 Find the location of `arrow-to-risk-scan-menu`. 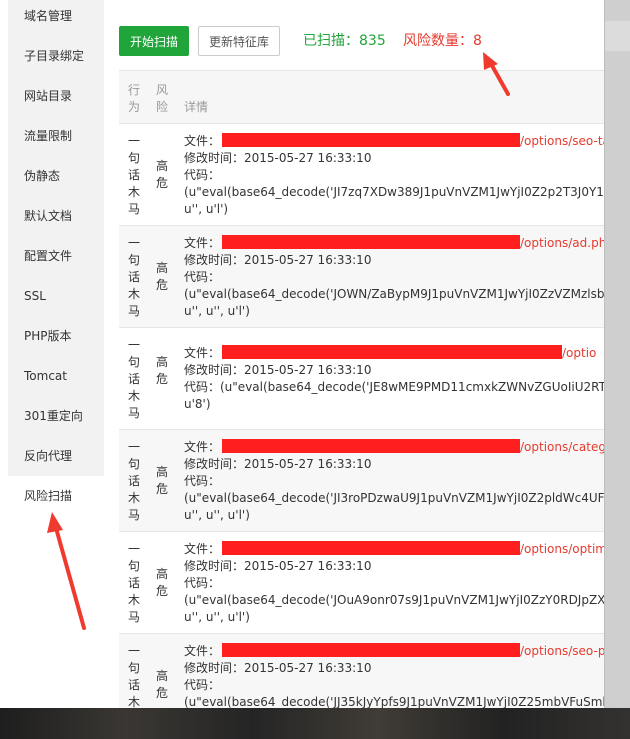

arrow-to-risk-scan-menu is located at coordinates (66, 571).